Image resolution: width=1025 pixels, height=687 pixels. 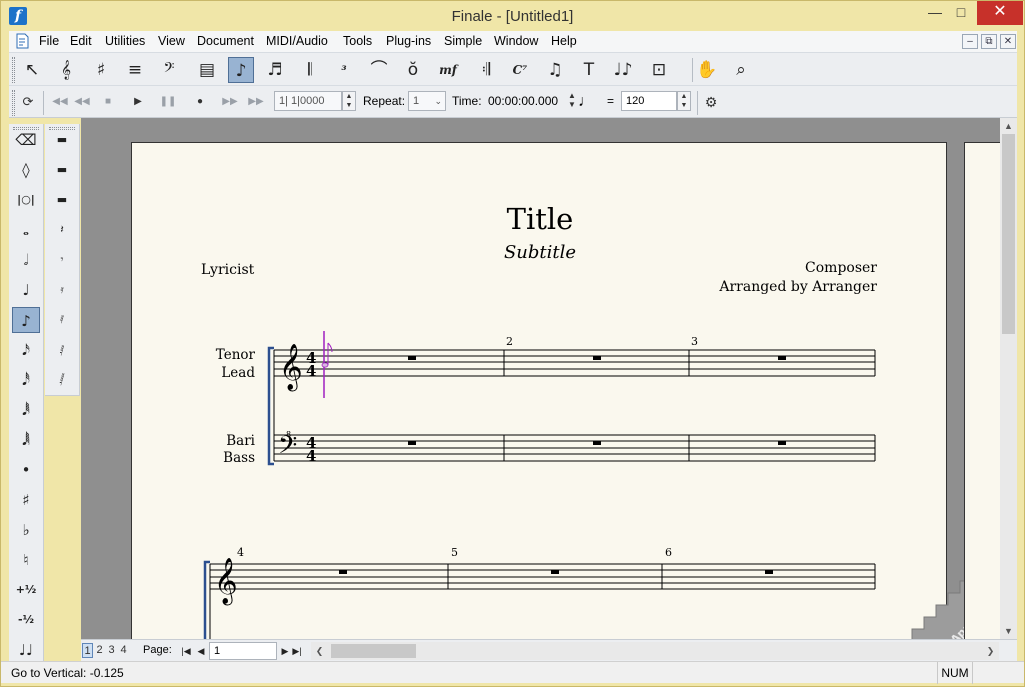 What do you see at coordinates (655, 651) in the screenshot?
I see `horizontal-scrollbar: ❮ ❯` at bounding box center [655, 651].